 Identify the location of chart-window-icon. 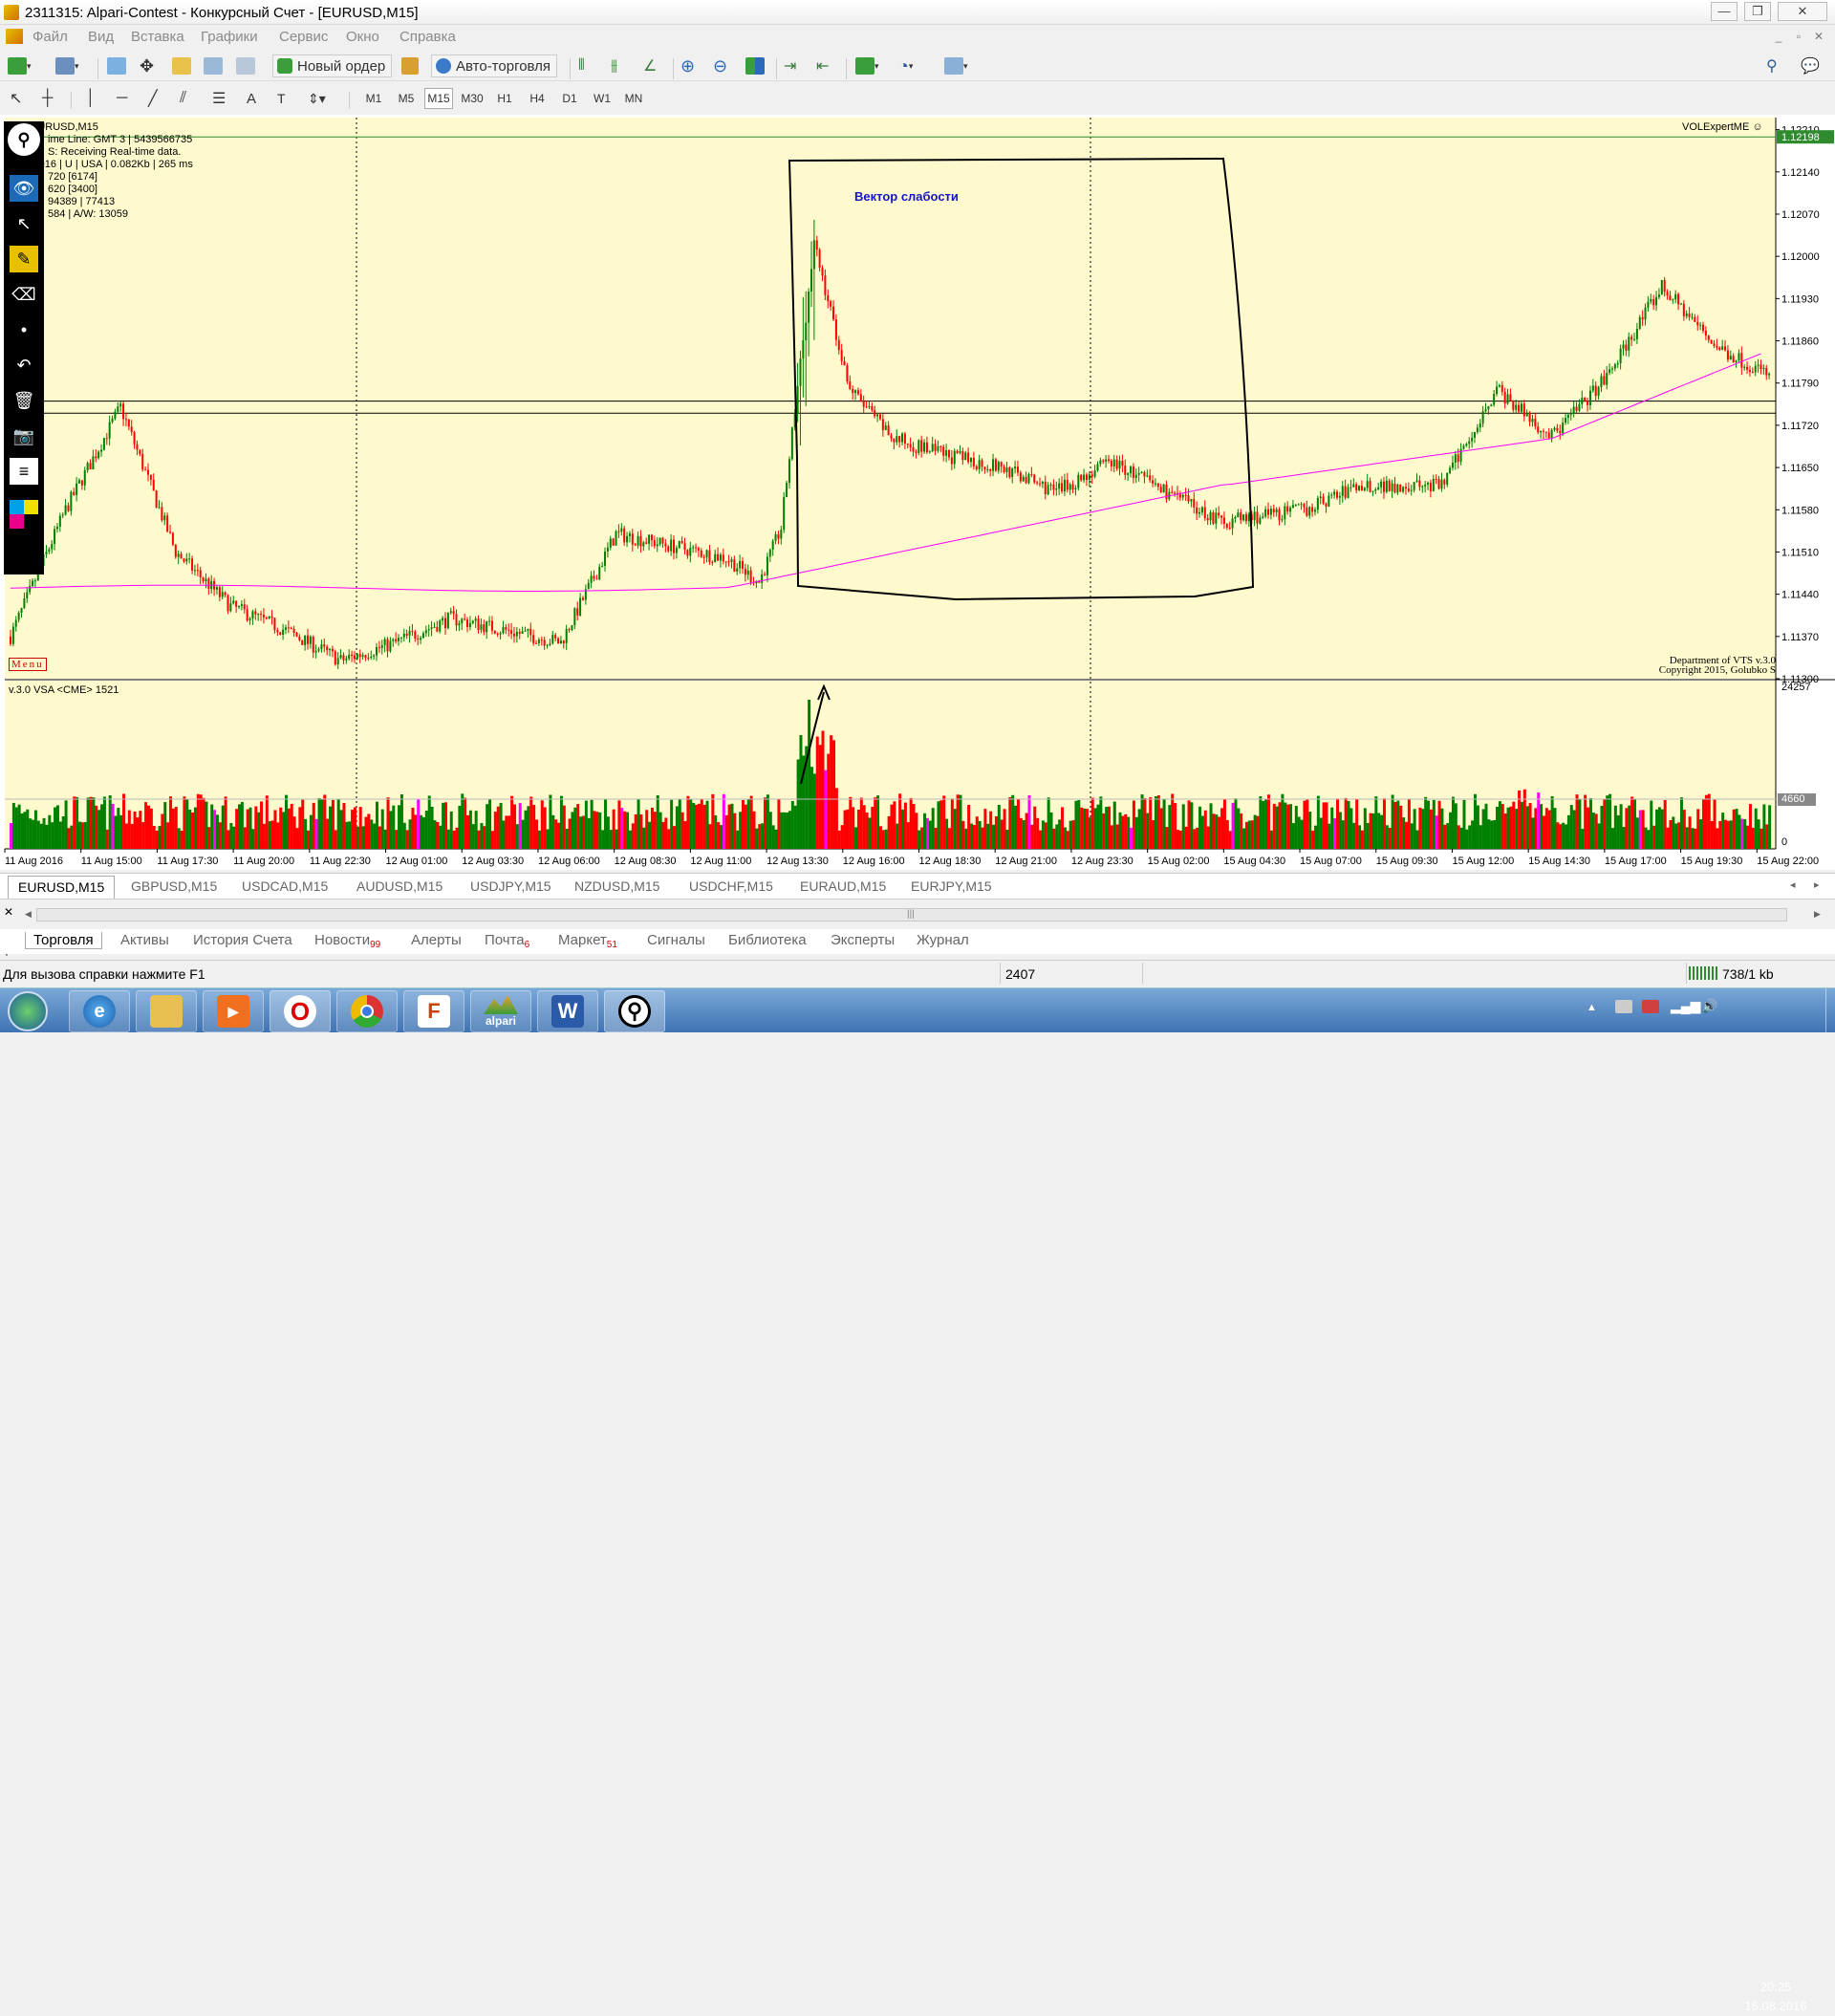
(14, 36).